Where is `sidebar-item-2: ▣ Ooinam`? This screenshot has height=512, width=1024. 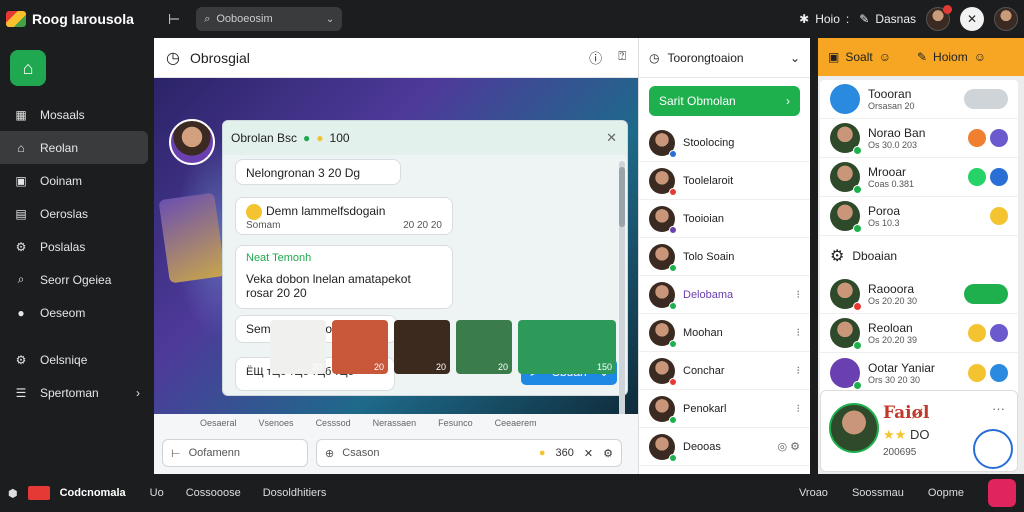
sidebar-item-2: ▣ Ooinam is located at coordinates (74, 180).